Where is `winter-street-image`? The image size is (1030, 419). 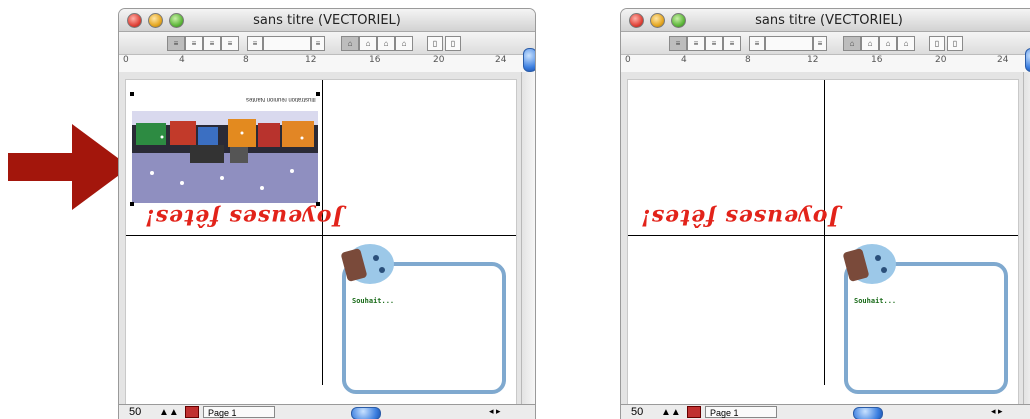 winter-street-image is located at coordinates (225, 157).